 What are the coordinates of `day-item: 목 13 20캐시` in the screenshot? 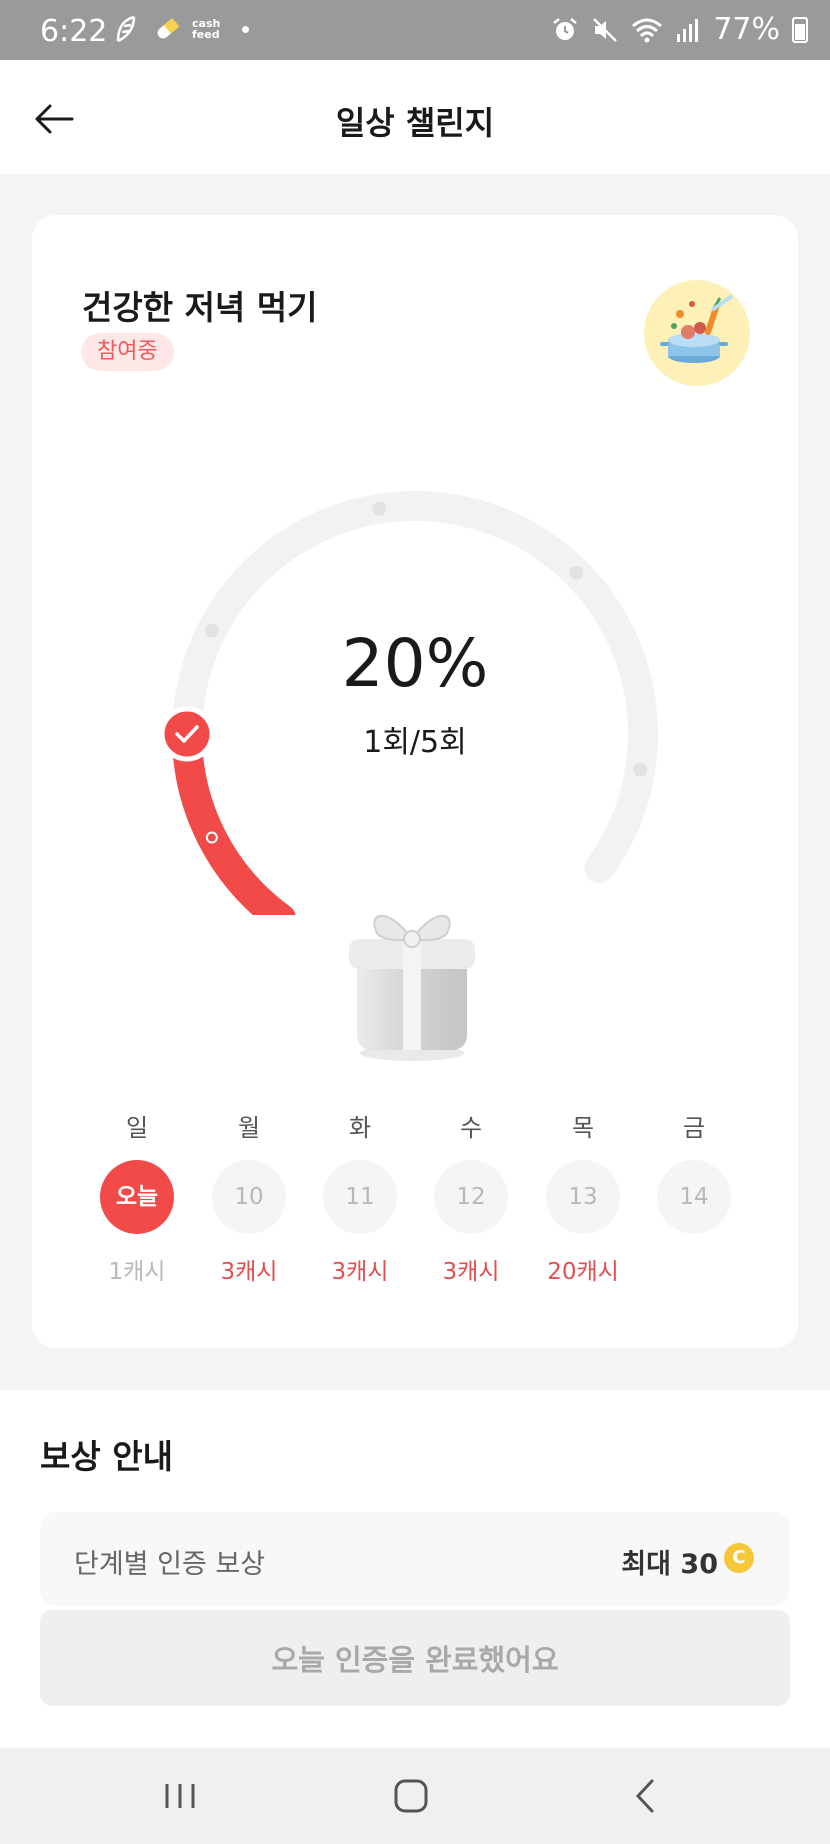 It's located at (583, 1196).